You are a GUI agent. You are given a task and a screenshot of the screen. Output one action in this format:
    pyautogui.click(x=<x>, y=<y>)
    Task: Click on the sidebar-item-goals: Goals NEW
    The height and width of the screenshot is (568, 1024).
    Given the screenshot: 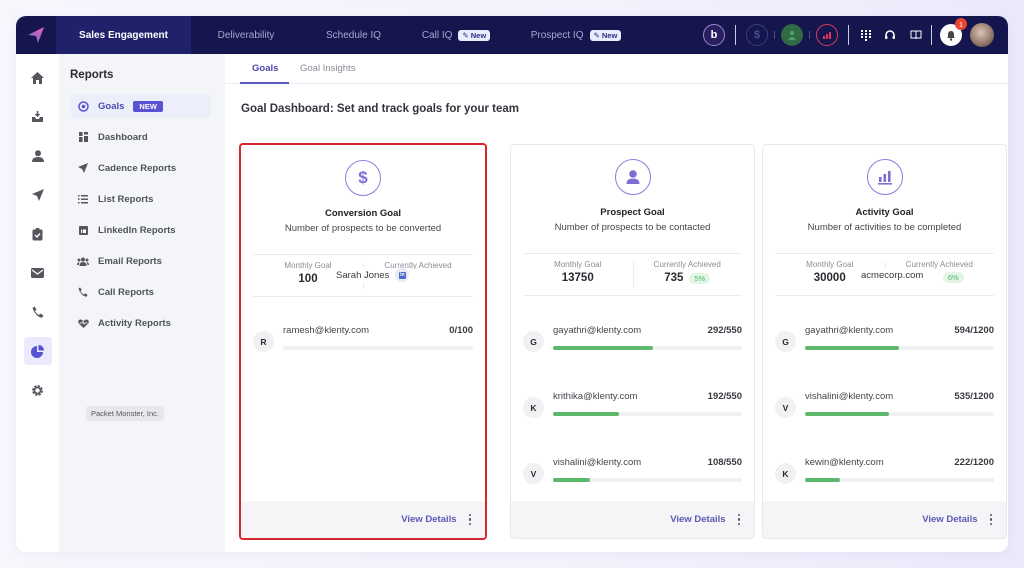 What is the action you would take?
    pyautogui.click(x=141, y=106)
    